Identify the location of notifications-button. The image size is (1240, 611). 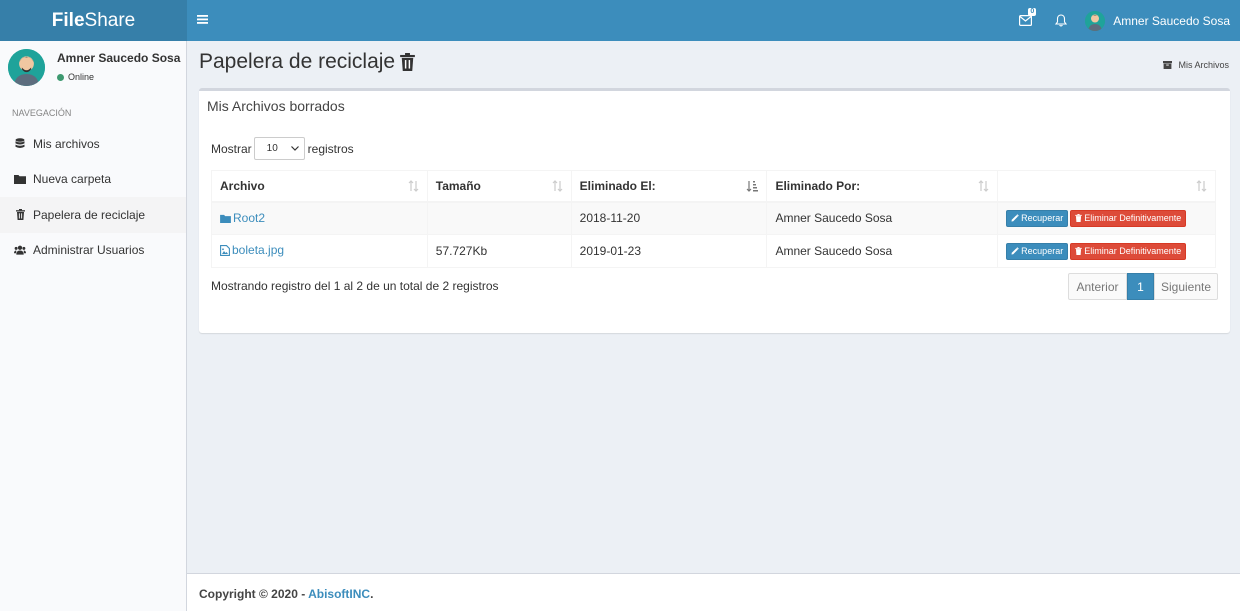
(1061, 20).